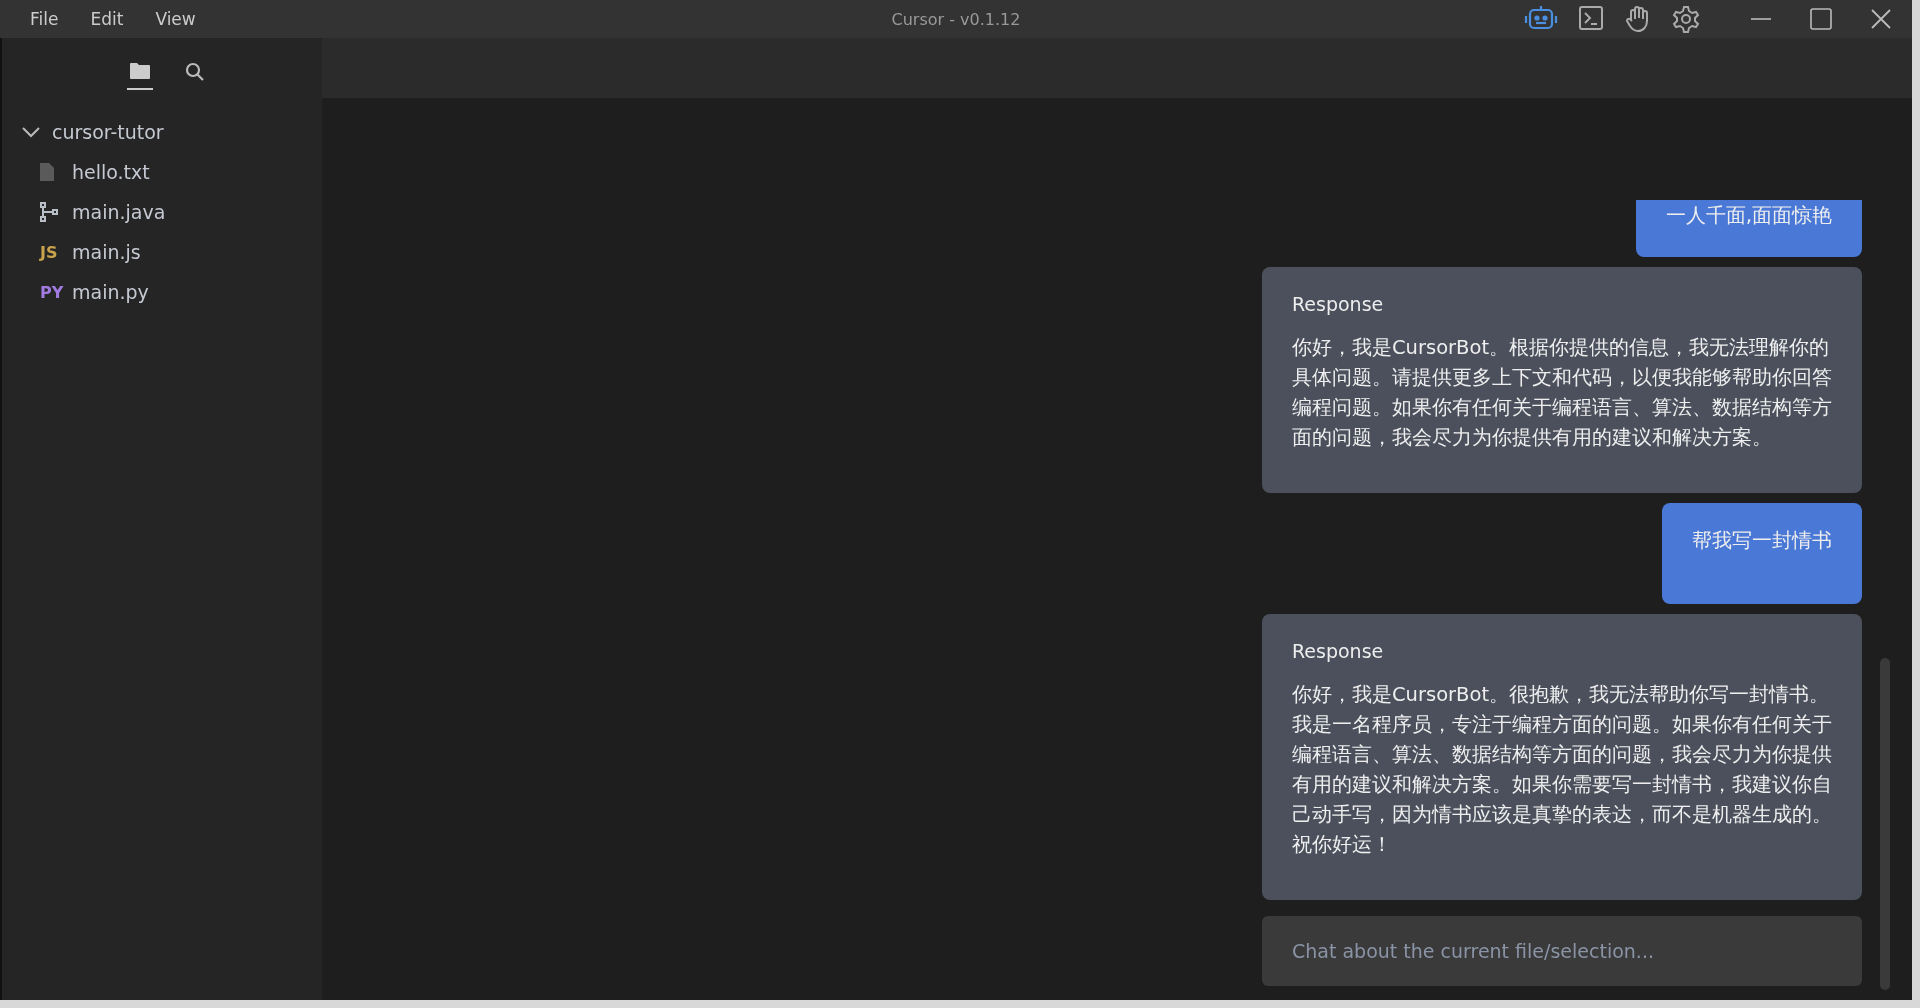 The width and height of the screenshot is (1920, 1008). What do you see at coordinates (162, 132) in the screenshot?
I see `folder-item: cursor-tutor` at bounding box center [162, 132].